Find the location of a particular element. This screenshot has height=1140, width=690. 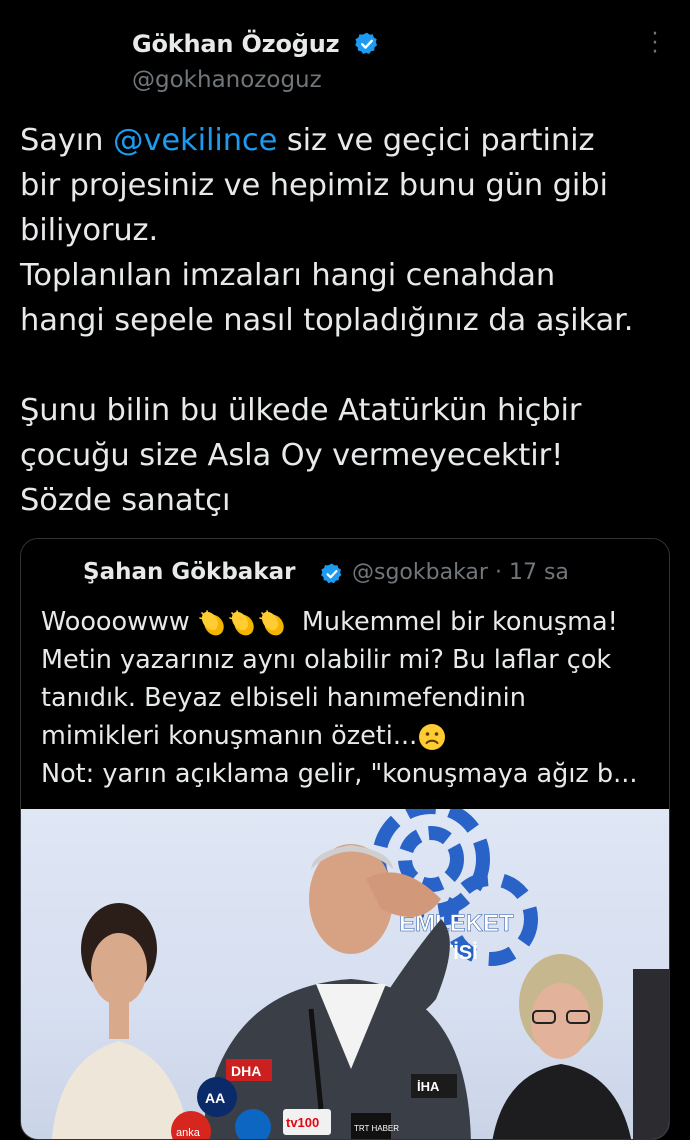

quoted-meta: @sgokbakar · 17 sa is located at coordinates (460, 572).